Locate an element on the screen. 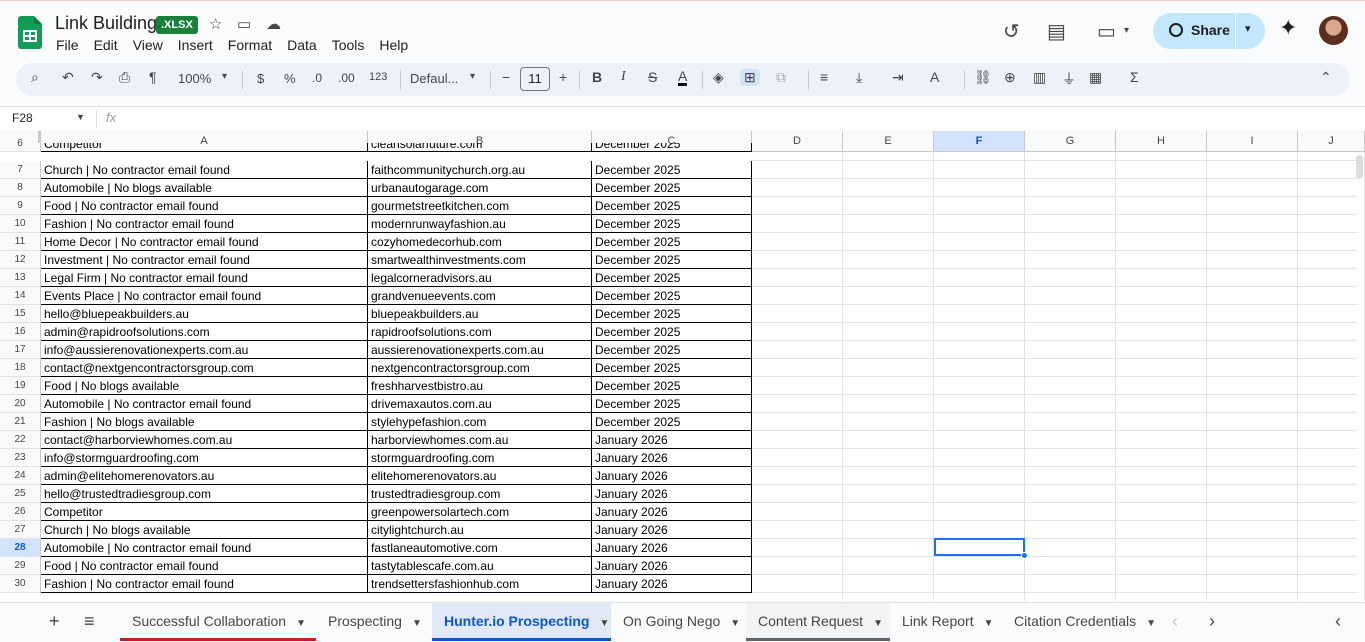  cell-a: hello@trustedtradiesgroup.com is located at coordinates (204, 494).